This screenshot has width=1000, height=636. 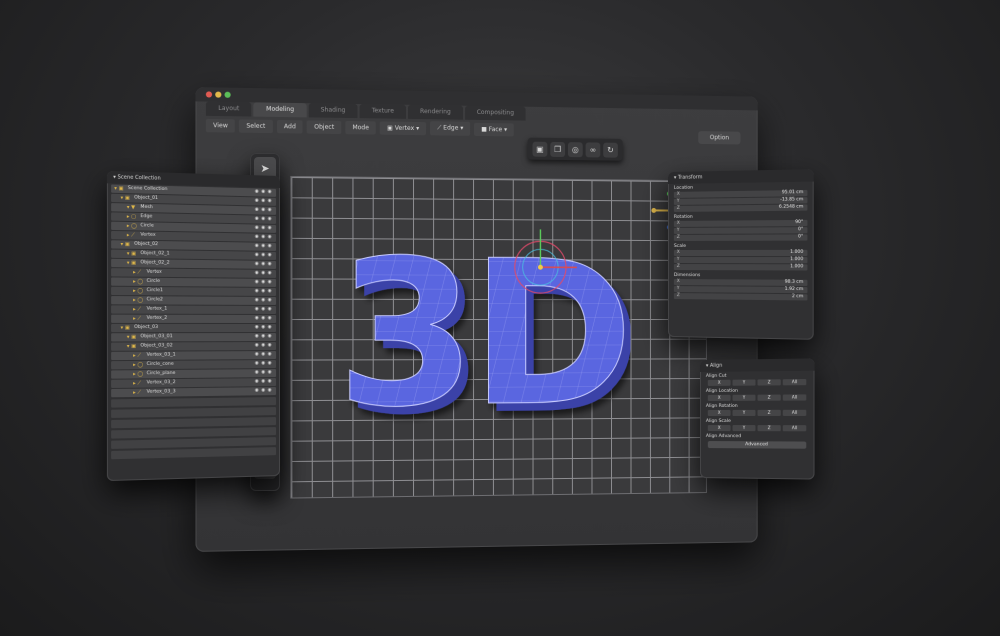 What do you see at coordinates (757, 436) in the screenshot?
I see `align-advanced-label: Align Advanced` at bounding box center [757, 436].